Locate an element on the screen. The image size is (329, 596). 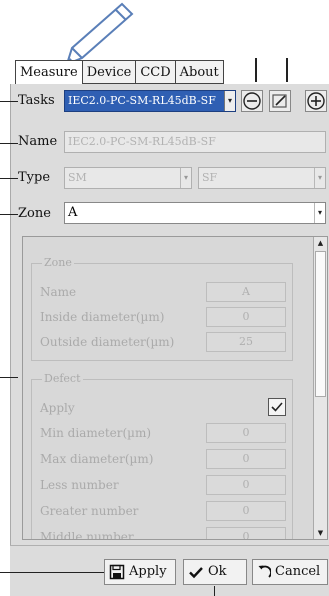
tab-bar: Measure Device CCD About is located at coordinates (128, 72).